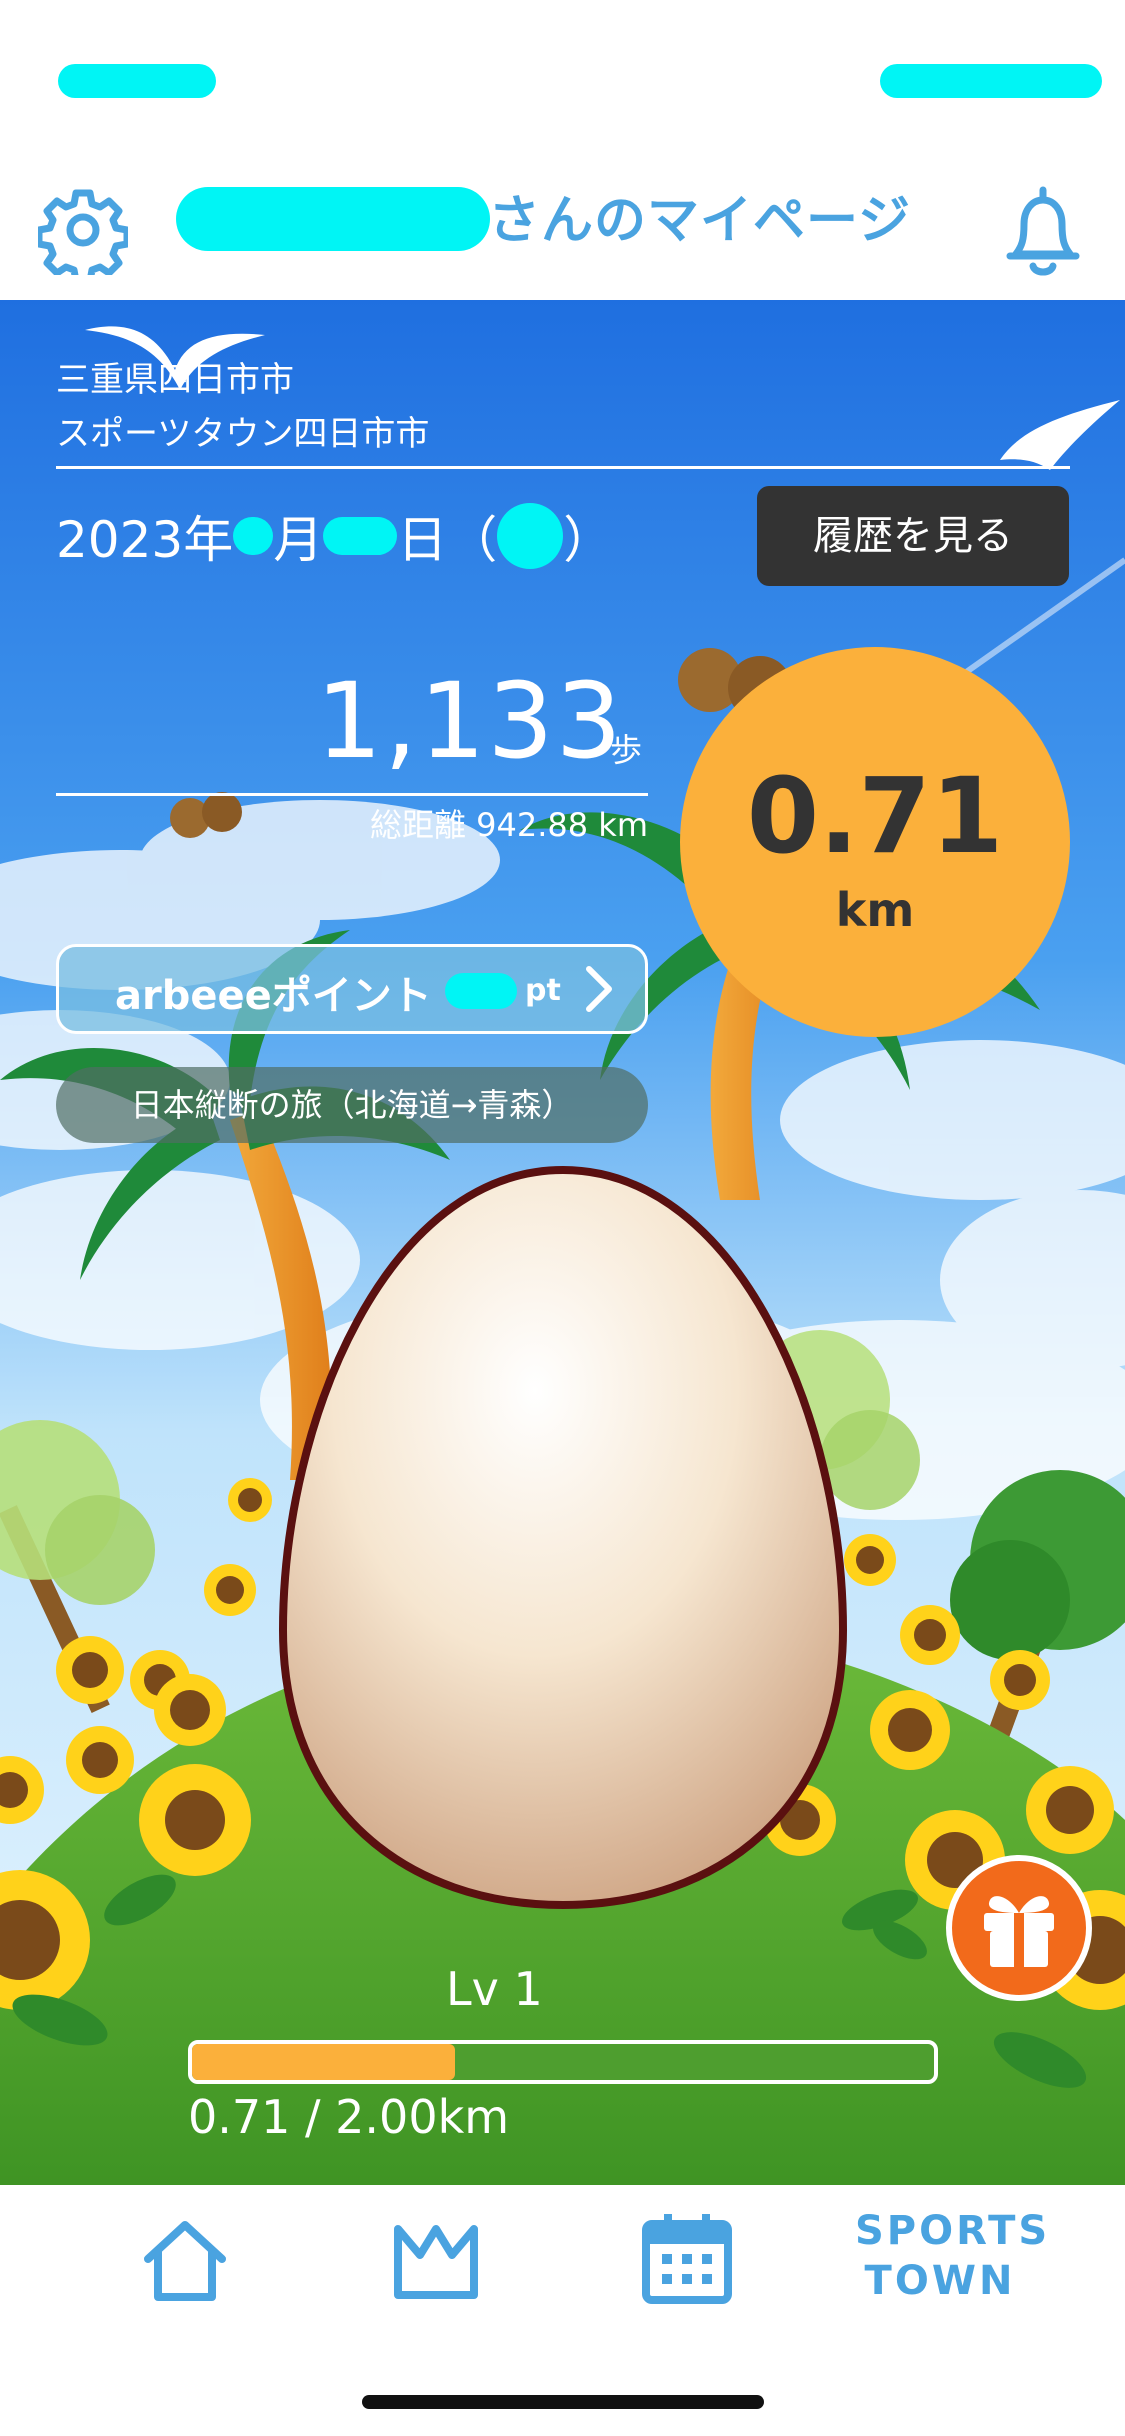  Describe the element at coordinates (470, 721) in the screenshot. I see `step-count: 1,133` at that location.